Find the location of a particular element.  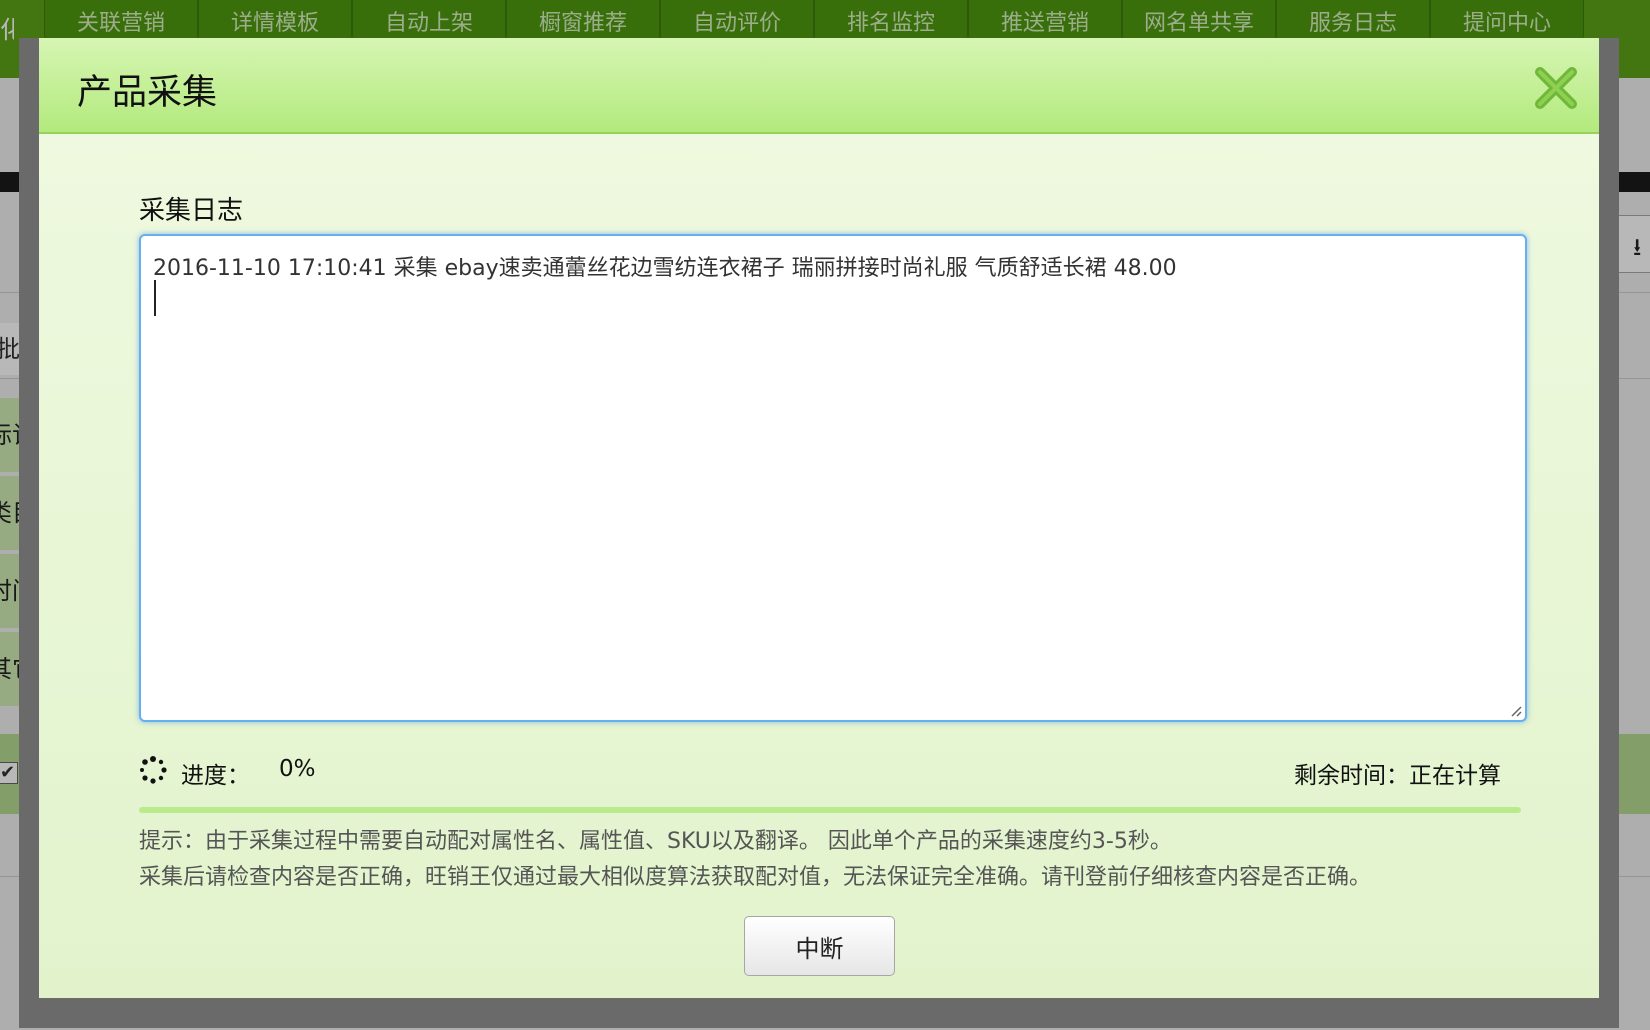

log-label: 采集日志 is located at coordinates (191, 211).